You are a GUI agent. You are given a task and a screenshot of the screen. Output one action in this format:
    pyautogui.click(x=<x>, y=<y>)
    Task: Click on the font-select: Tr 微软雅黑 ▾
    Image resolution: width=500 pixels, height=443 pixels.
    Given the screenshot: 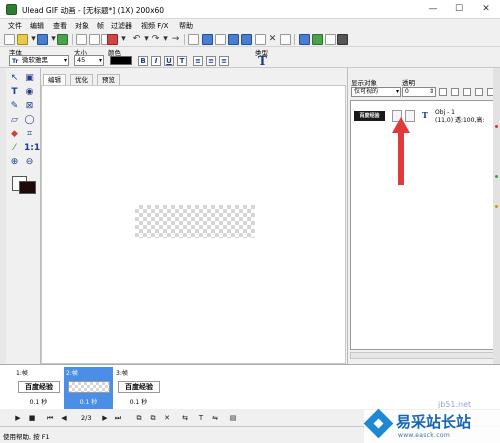 What is the action you would take?
    pyautogui.click(x=39, y=60)
    